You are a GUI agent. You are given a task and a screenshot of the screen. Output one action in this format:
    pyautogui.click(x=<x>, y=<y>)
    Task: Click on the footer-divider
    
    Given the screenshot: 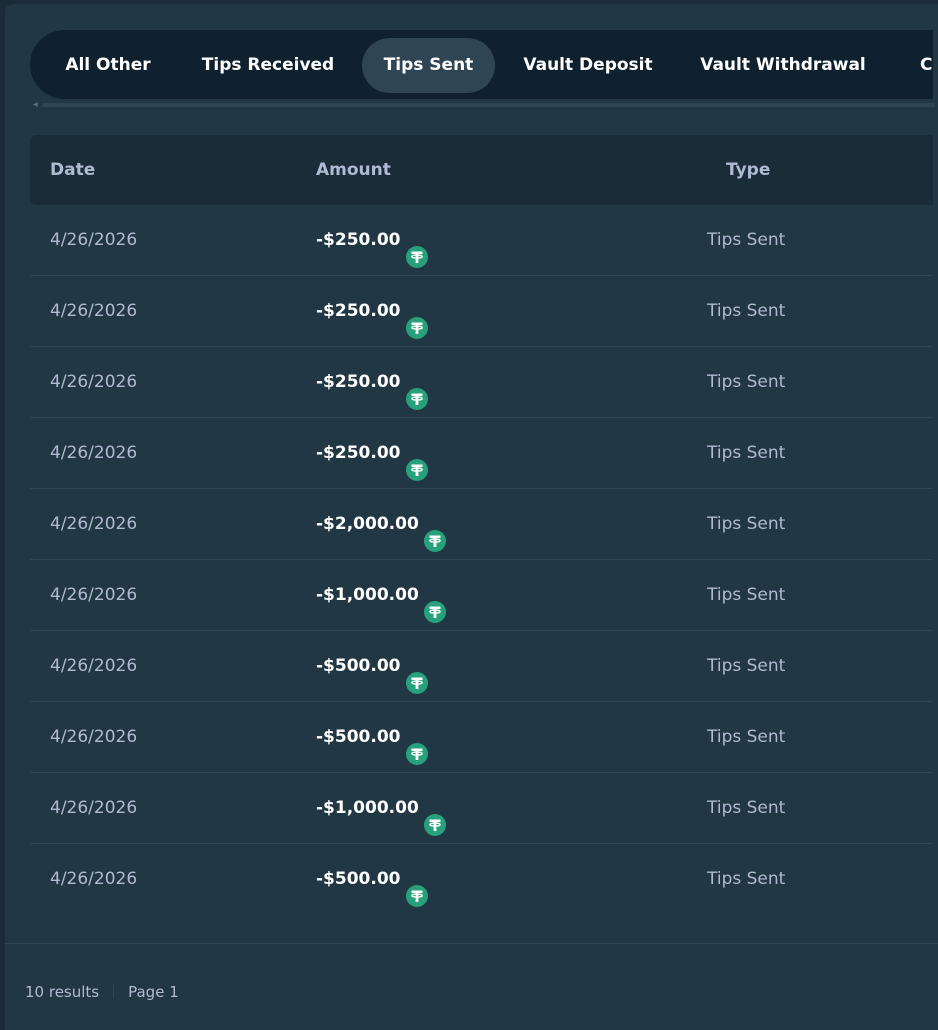 What is the action you would take?
    pyautogui.click(x=471, y=943)
    